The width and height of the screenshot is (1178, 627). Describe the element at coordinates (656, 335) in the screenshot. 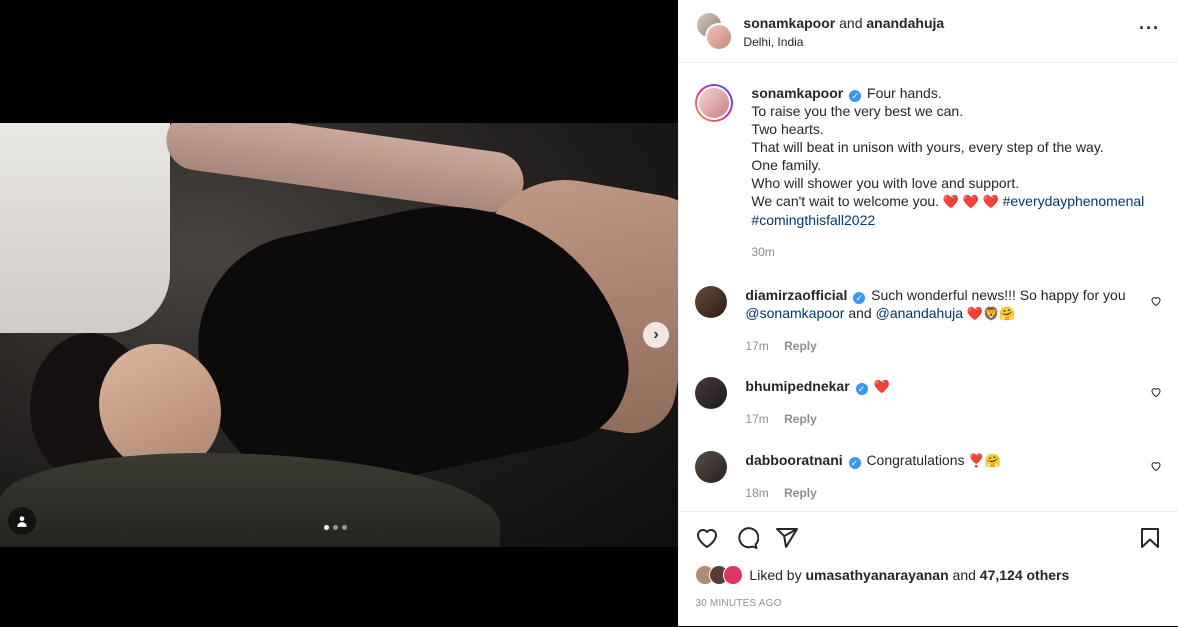

I see `next-arrow-icon: ›` at that location.